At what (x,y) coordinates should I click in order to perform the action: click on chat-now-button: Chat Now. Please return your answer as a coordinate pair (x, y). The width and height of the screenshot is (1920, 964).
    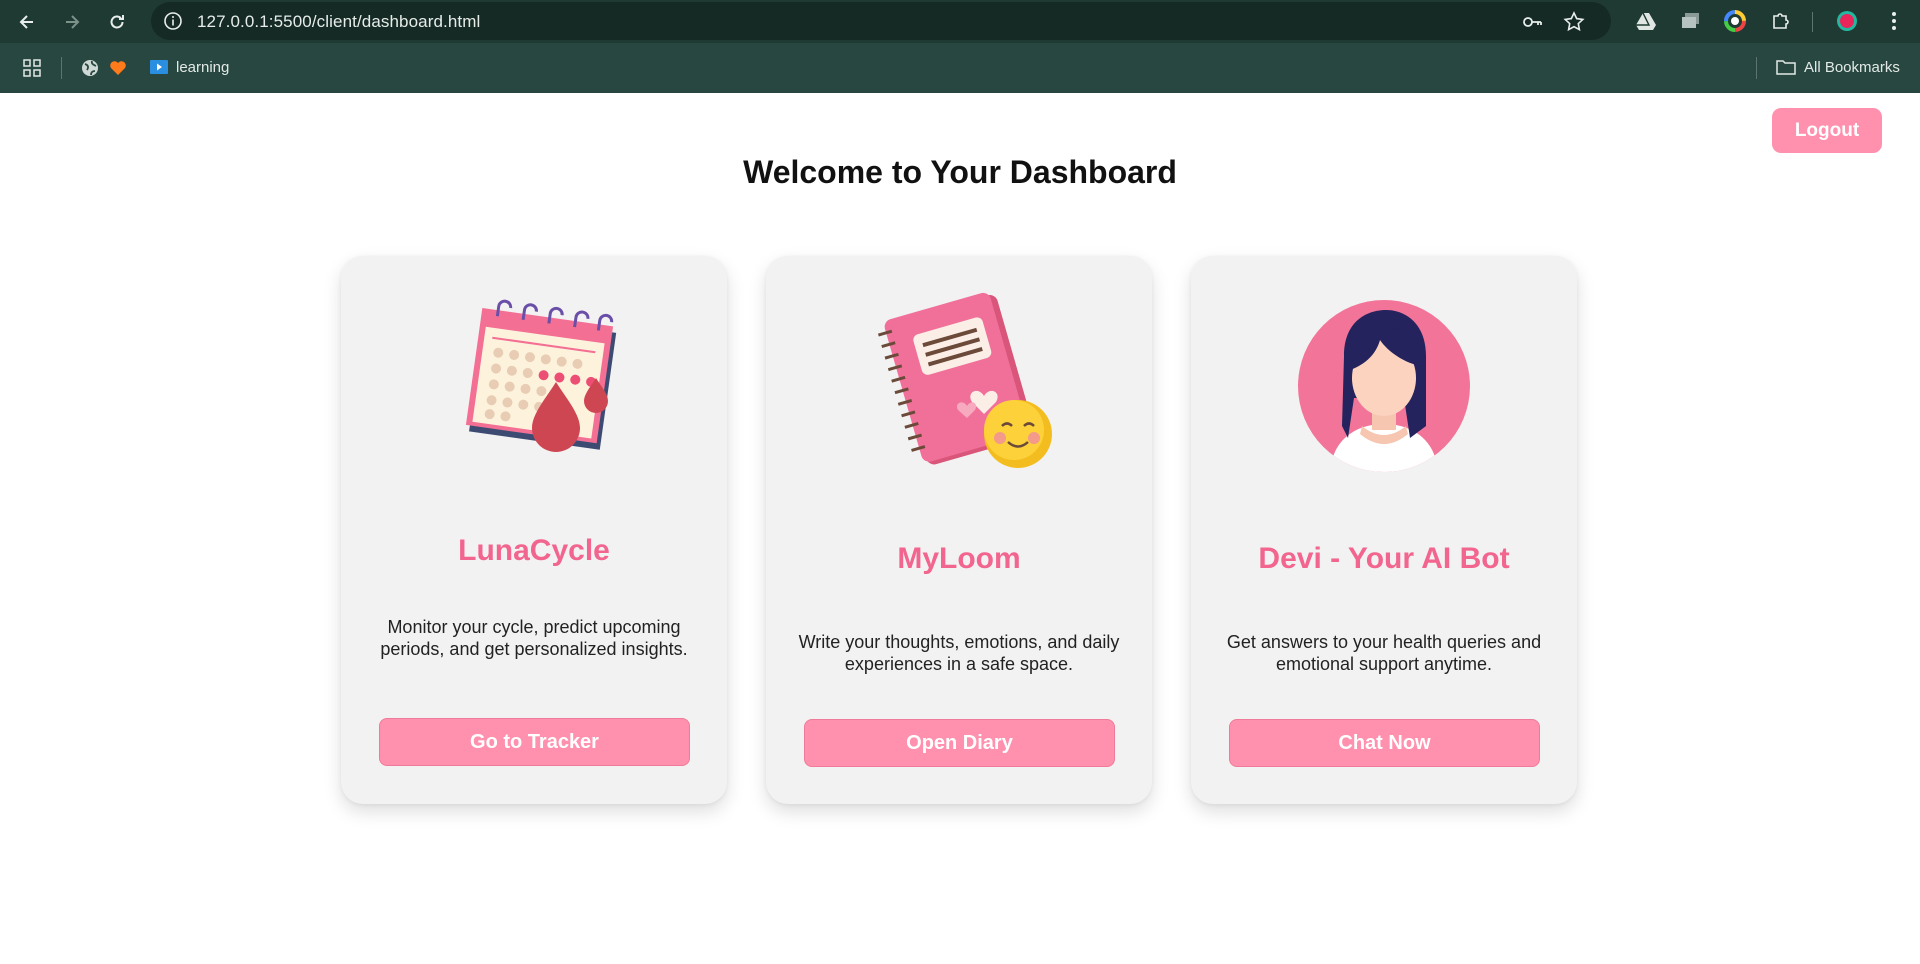
    Looking at the image, I should click on (1384, 743).